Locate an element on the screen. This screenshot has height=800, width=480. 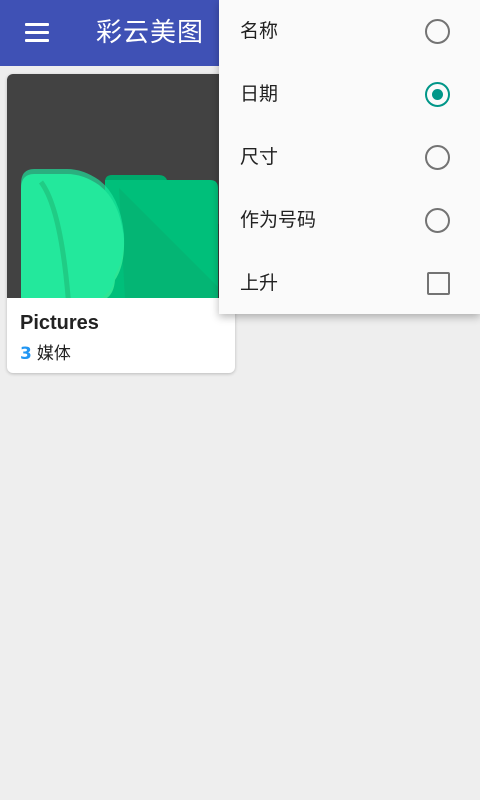
album-thumbnail is located at coordinates (121, 186).